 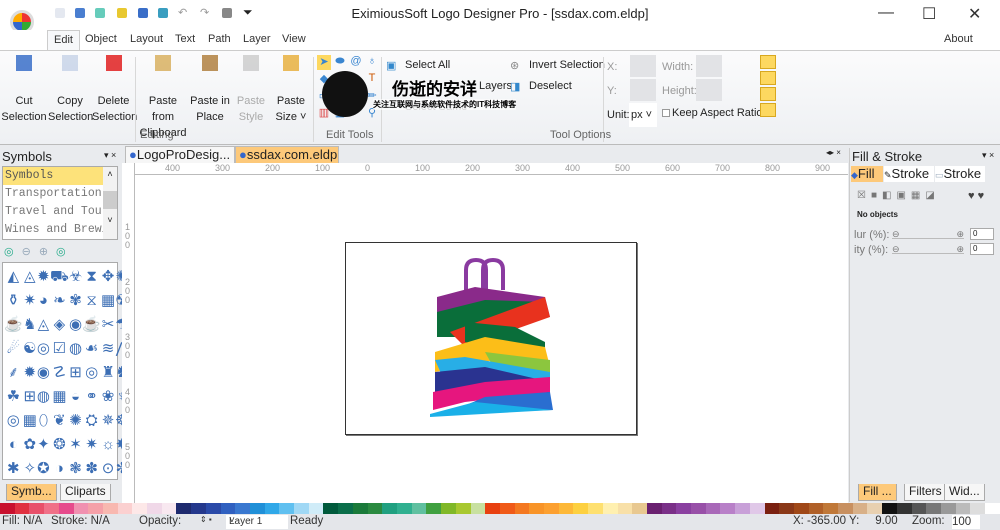 What do you see at coordinates (909, 174) in the screenshot?
I see `tab-stroke-paint: ✎Stroke` at bounding box center [909, 174].